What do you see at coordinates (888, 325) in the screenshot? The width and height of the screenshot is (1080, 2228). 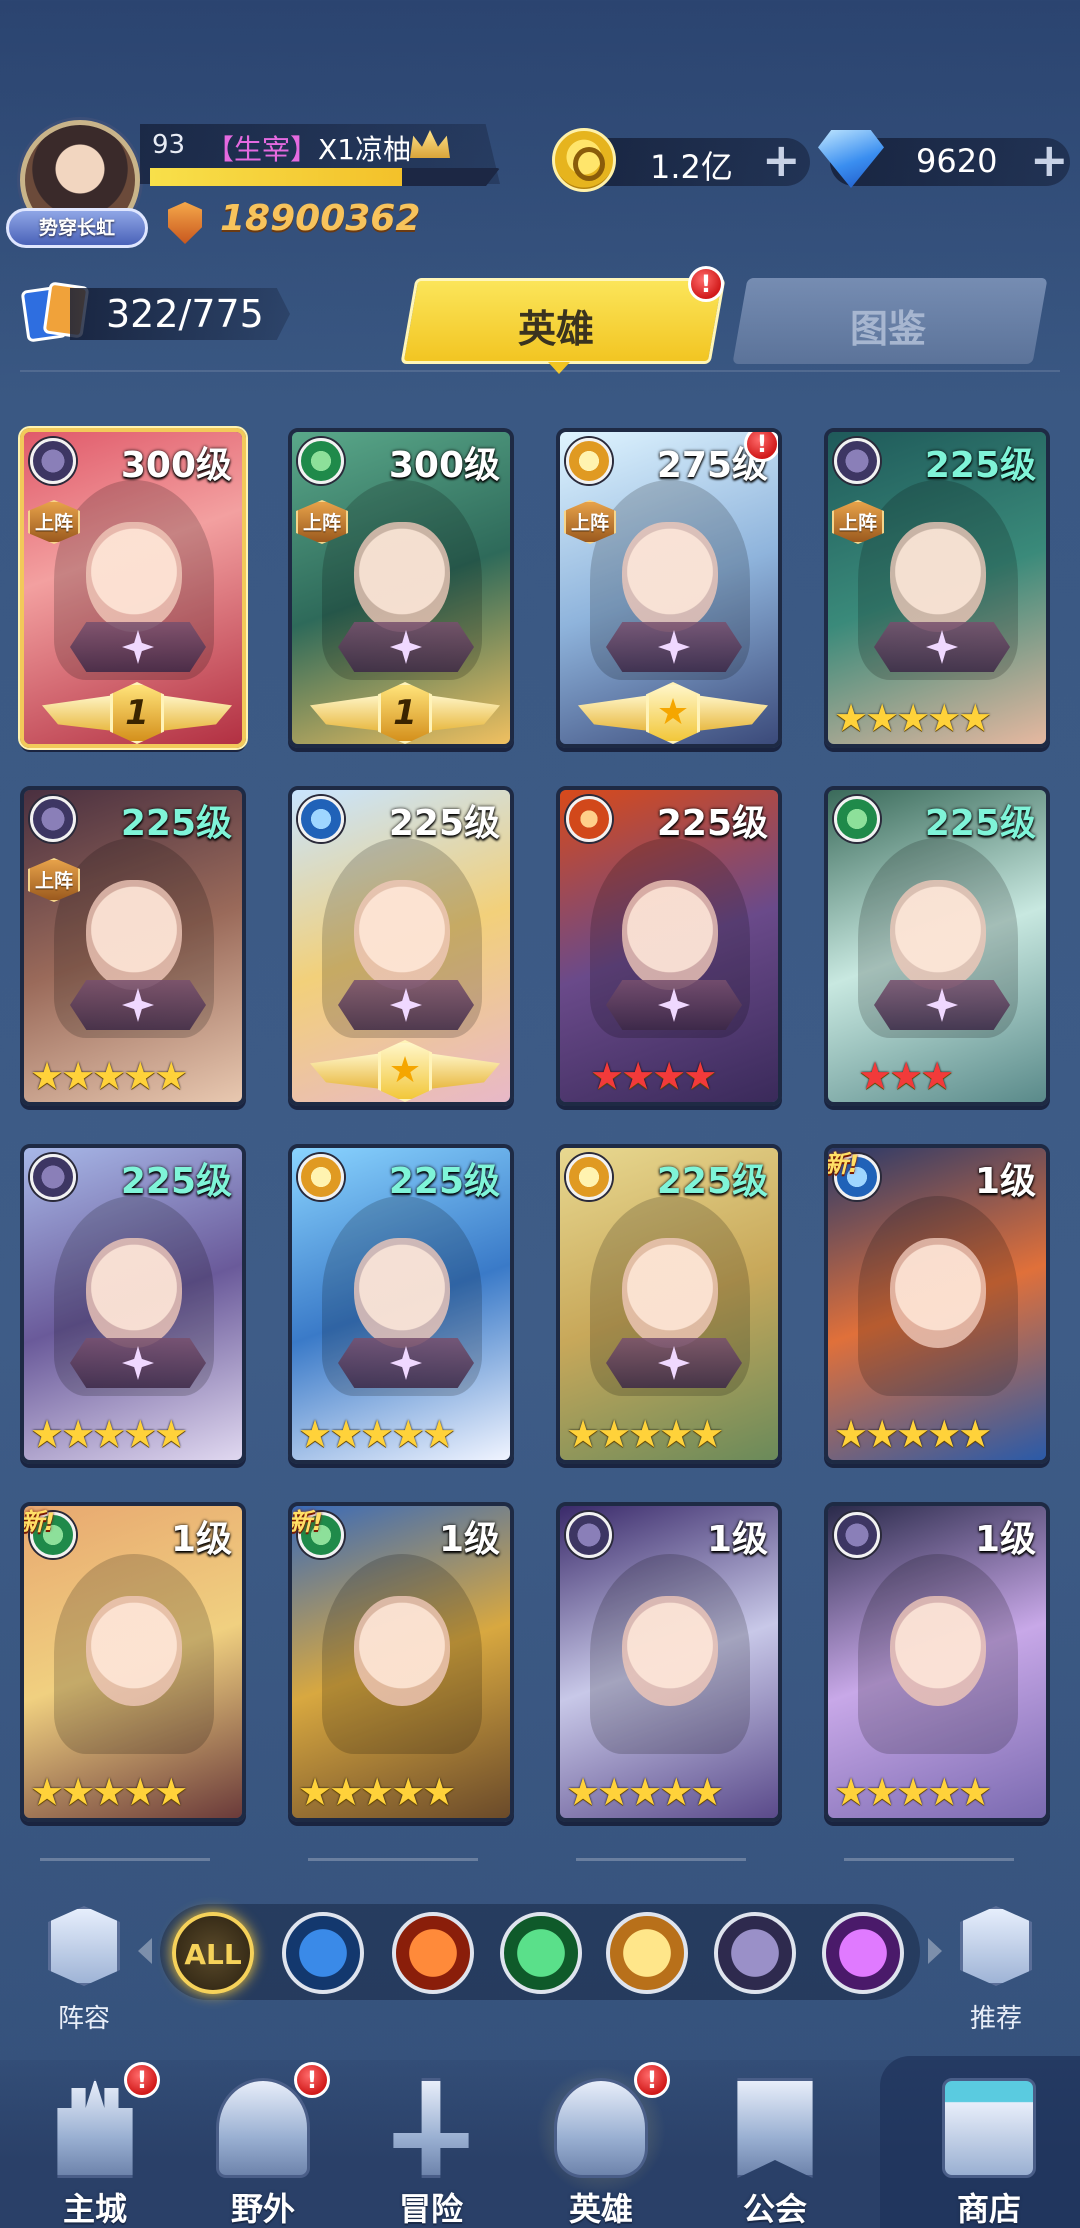 I see `tab-codex-label: 图鉴` at bounding box center [888, 325].